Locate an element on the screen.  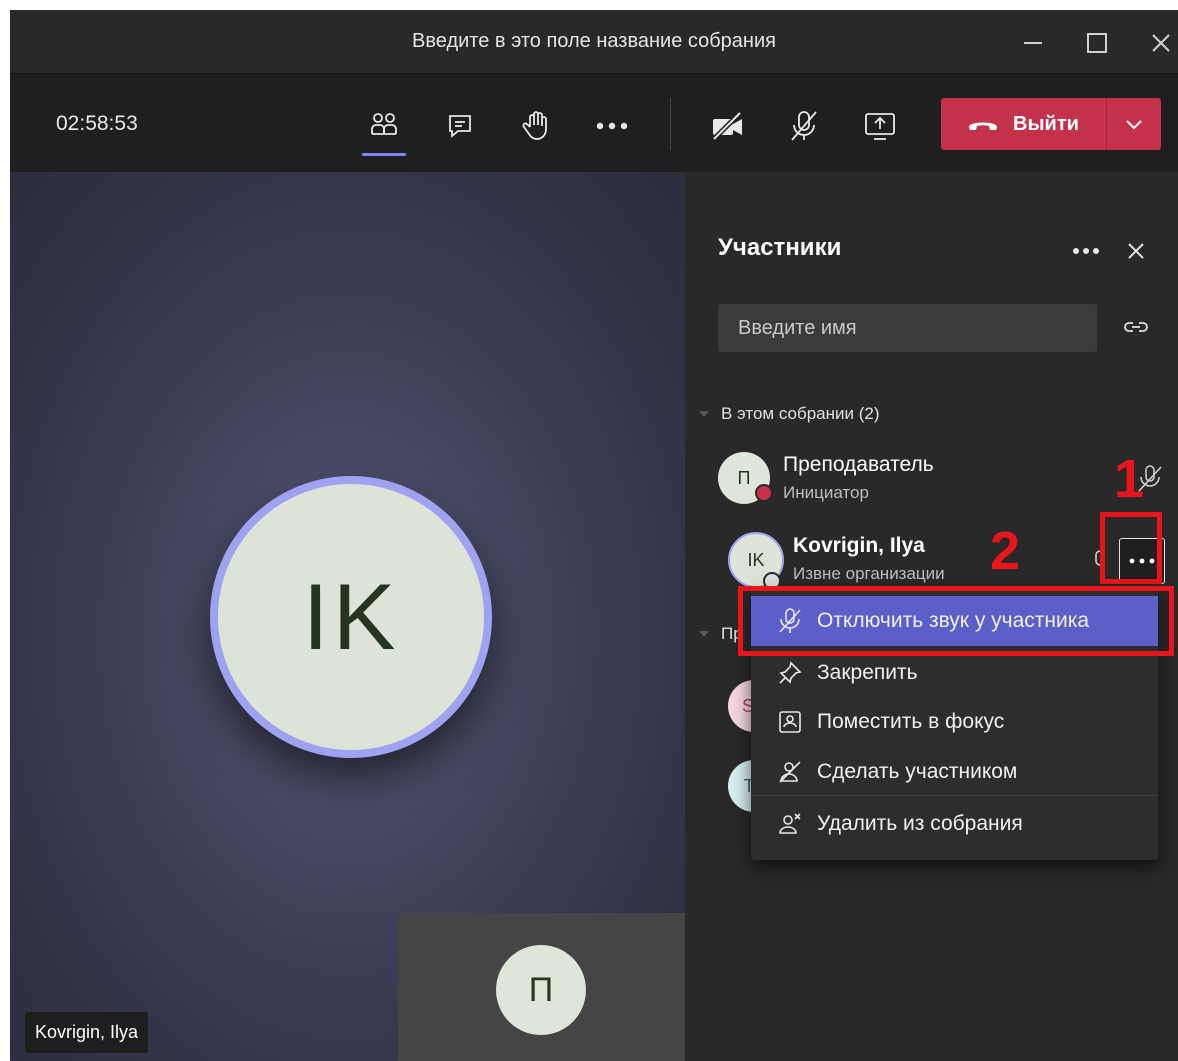
participant-initials: IK is located at coordinates (756, 559).